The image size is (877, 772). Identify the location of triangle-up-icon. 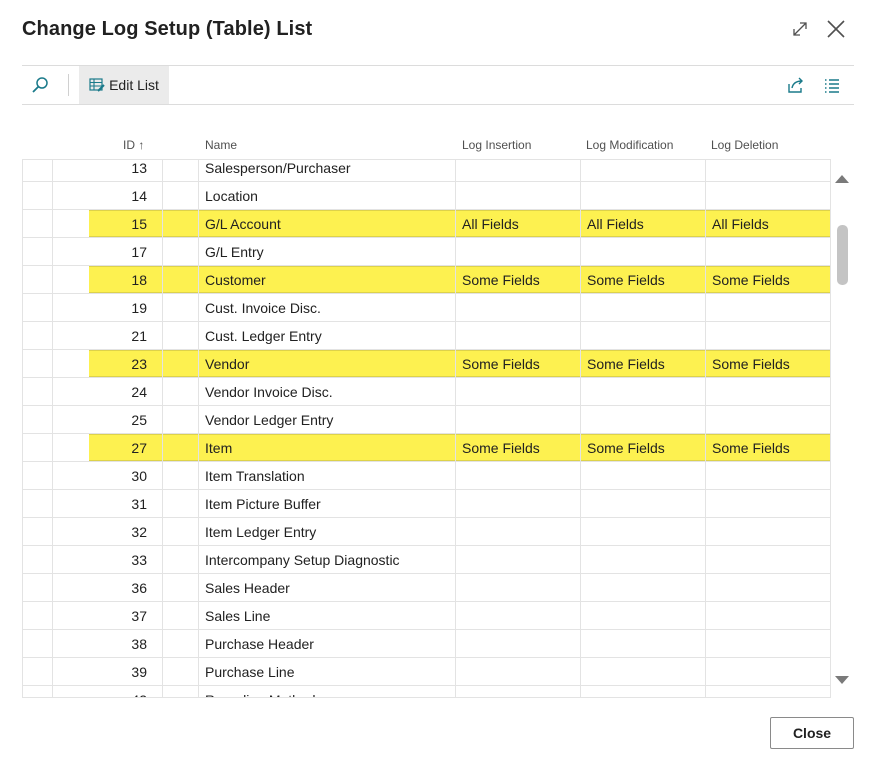
(842, 179).